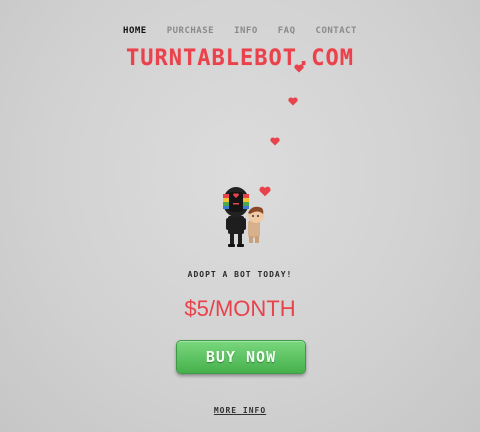  Describe the element at coordinates (336, 31) in the screenshot. I see `nav-item-contact: CONTACT` at that location.